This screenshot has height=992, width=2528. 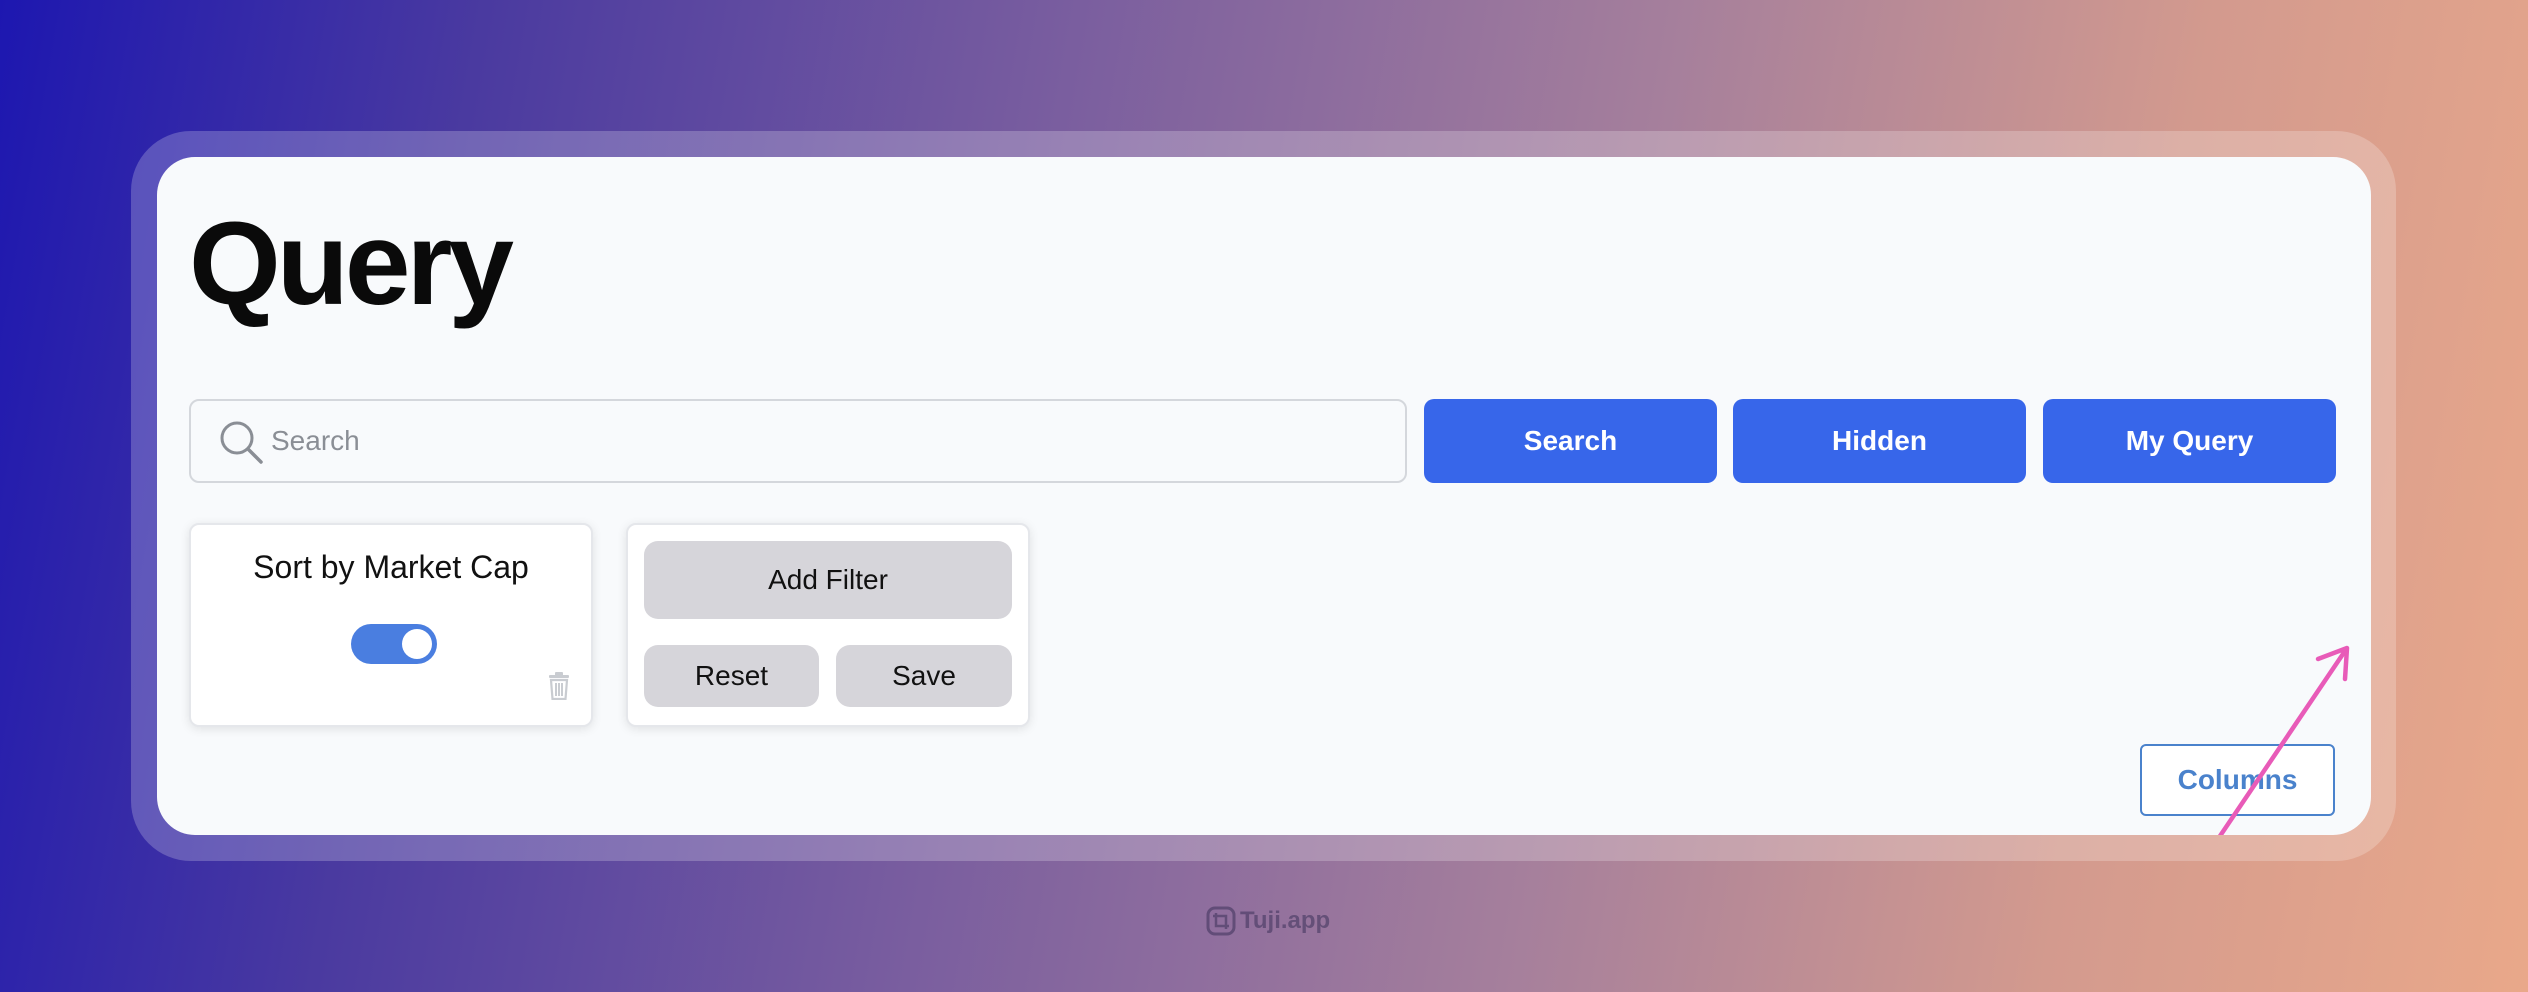 What do you see at coordinates (559, 686) in the screenshot?
I see `trash-icon` at bounding box center [559, 686].